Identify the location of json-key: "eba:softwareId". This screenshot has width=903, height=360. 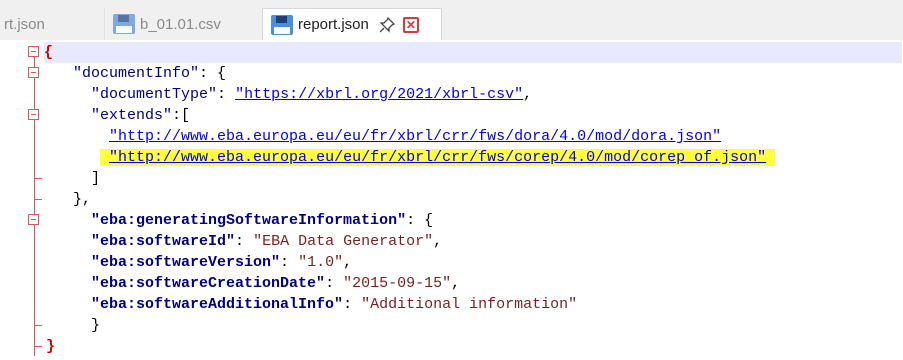
(163, 241).